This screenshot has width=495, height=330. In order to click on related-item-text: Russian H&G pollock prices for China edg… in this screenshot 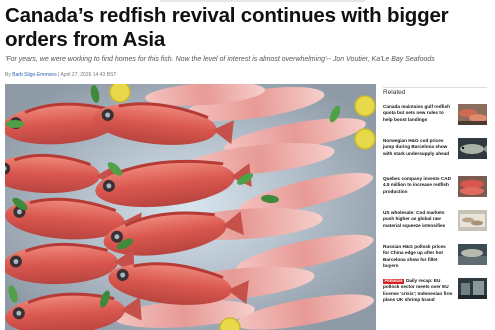, I will do `click(418, 256)`.